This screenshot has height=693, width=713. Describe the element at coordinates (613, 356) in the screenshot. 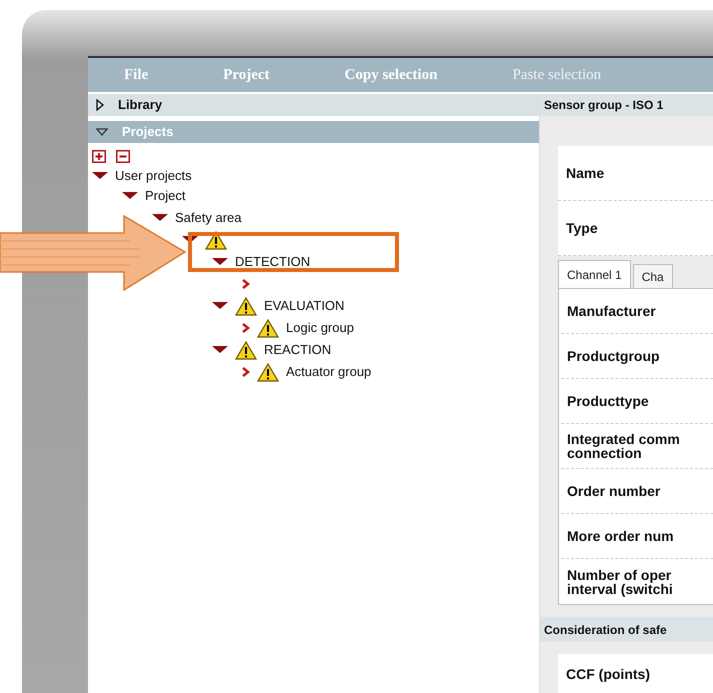

I see `field-label: Productgroup` at that location.